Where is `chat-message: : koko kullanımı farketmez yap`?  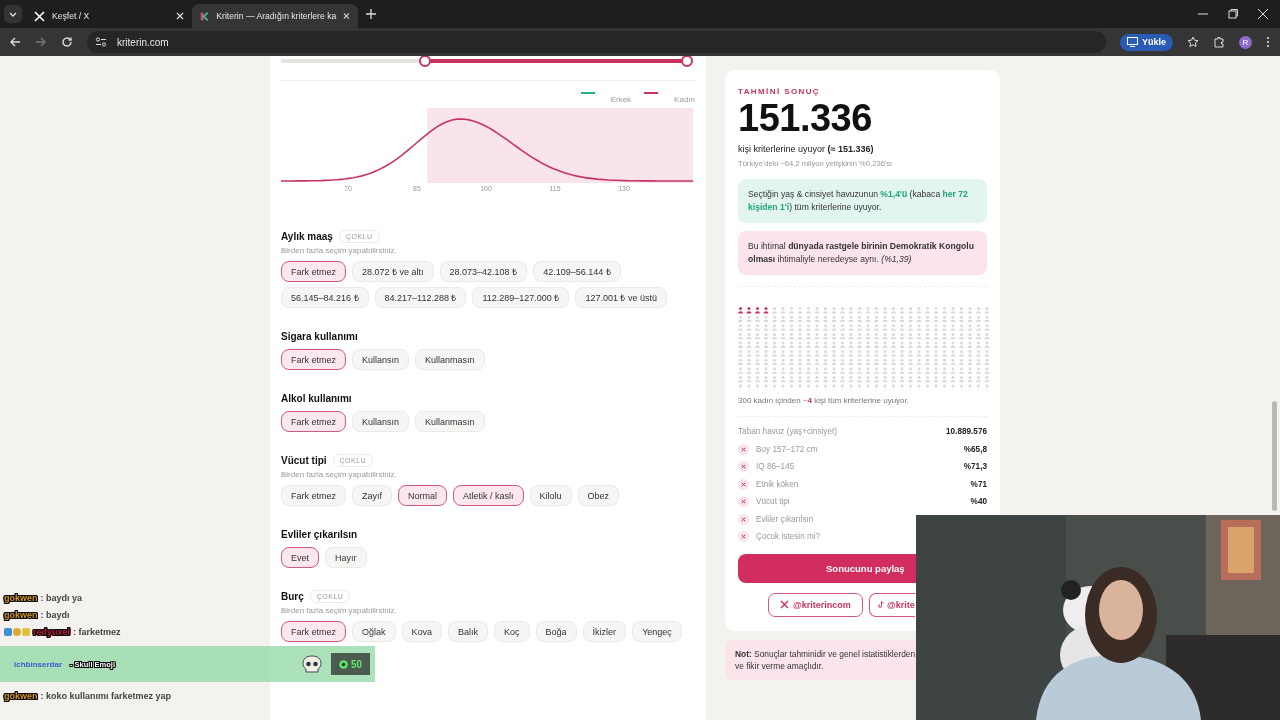
chat-message: : koko kullanımı farketmez yap is located at coordinates (106, 696).